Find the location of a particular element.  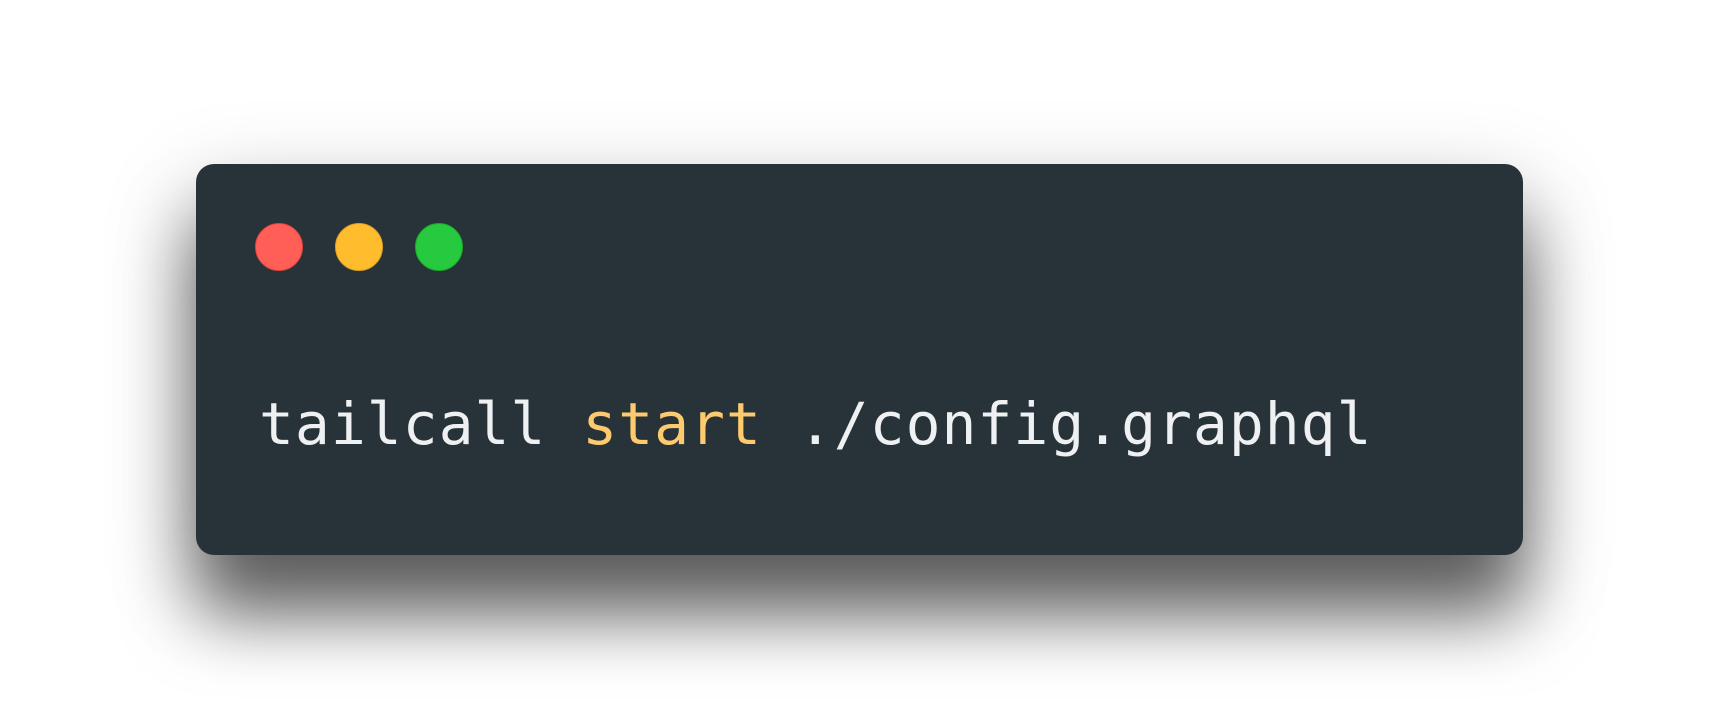

close-window-button is located at coordinates (279, 247).